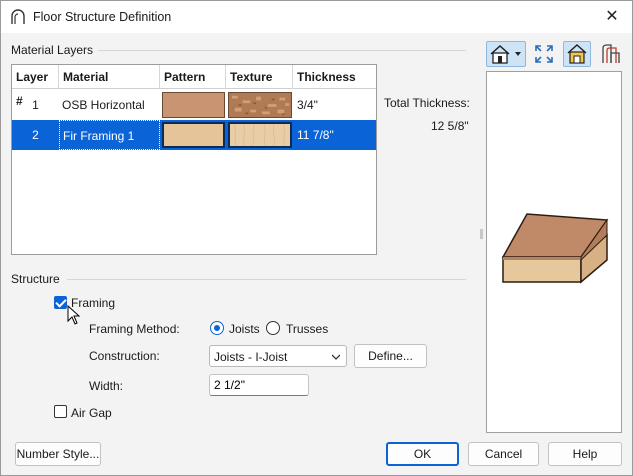  Describe the element at coordinates (60, 302) in the screenshot. I see `framing-checkbox` at that location.